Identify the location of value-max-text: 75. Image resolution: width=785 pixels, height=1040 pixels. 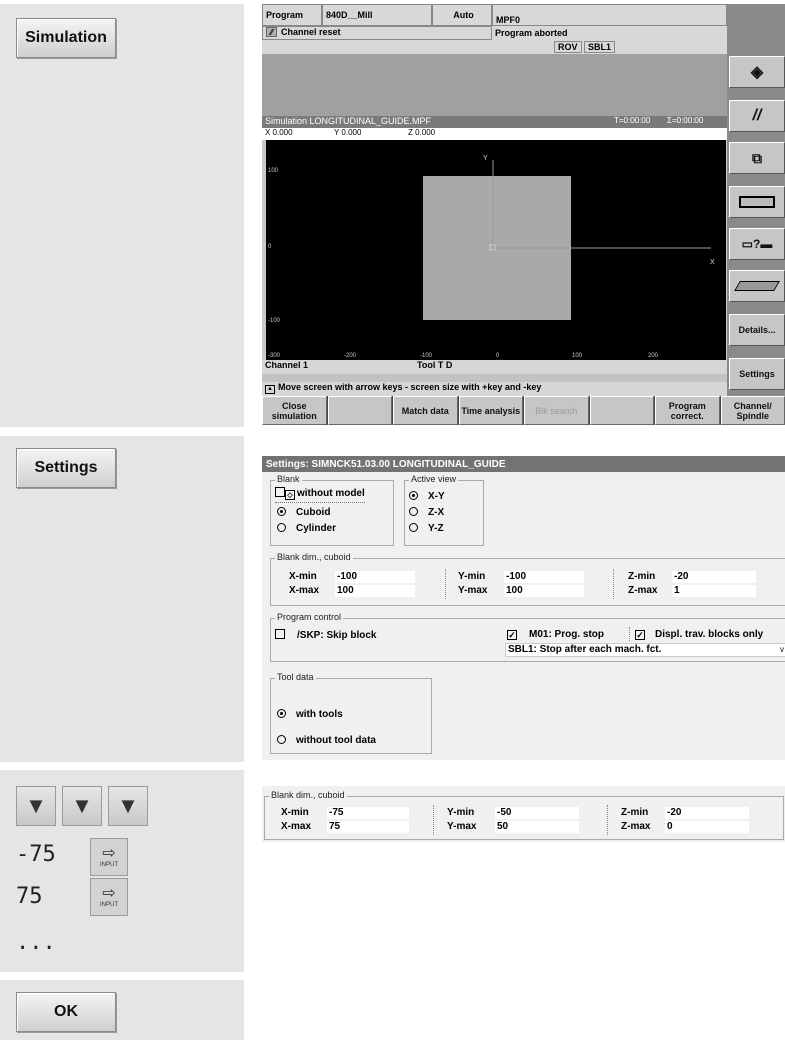
(29, 896).